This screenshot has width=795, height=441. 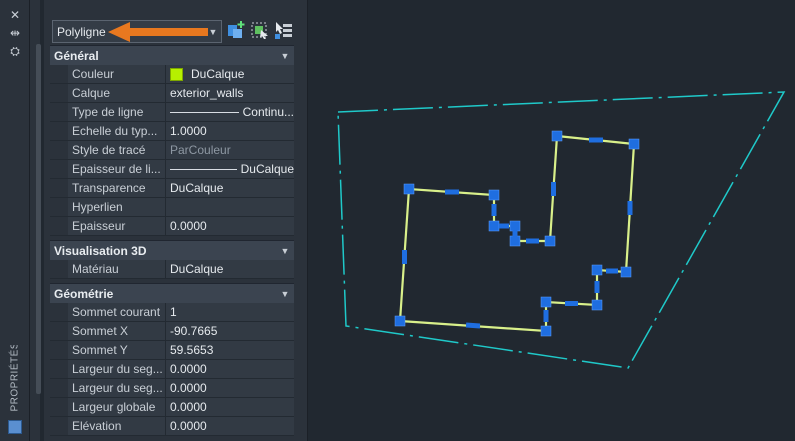 I want to click on palette-title: PROPRIÉTÉS, so click(x=15, y=378).